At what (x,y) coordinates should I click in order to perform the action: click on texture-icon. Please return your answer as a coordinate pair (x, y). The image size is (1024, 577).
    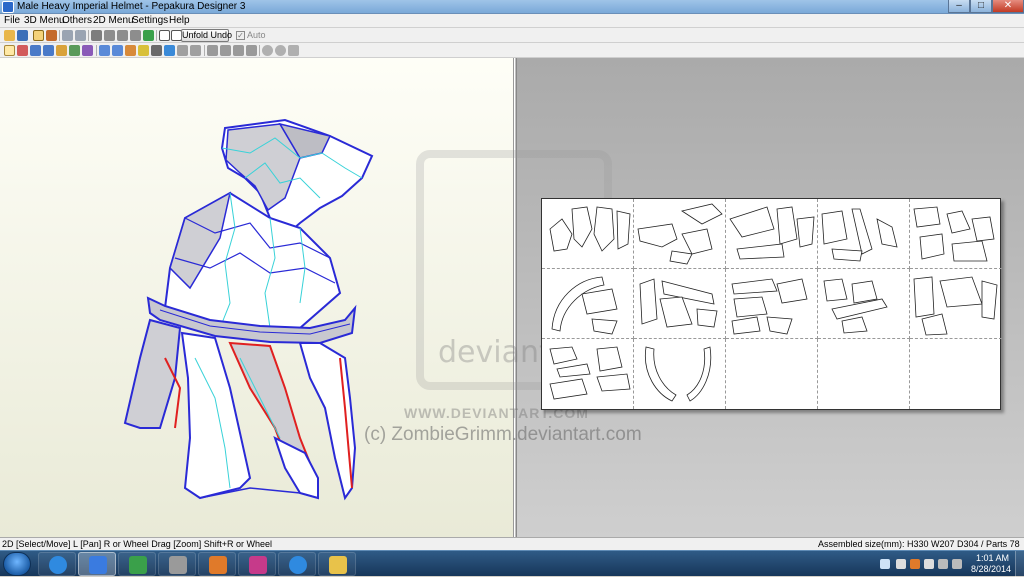
    Looking at the image, I should click on (51, 35).